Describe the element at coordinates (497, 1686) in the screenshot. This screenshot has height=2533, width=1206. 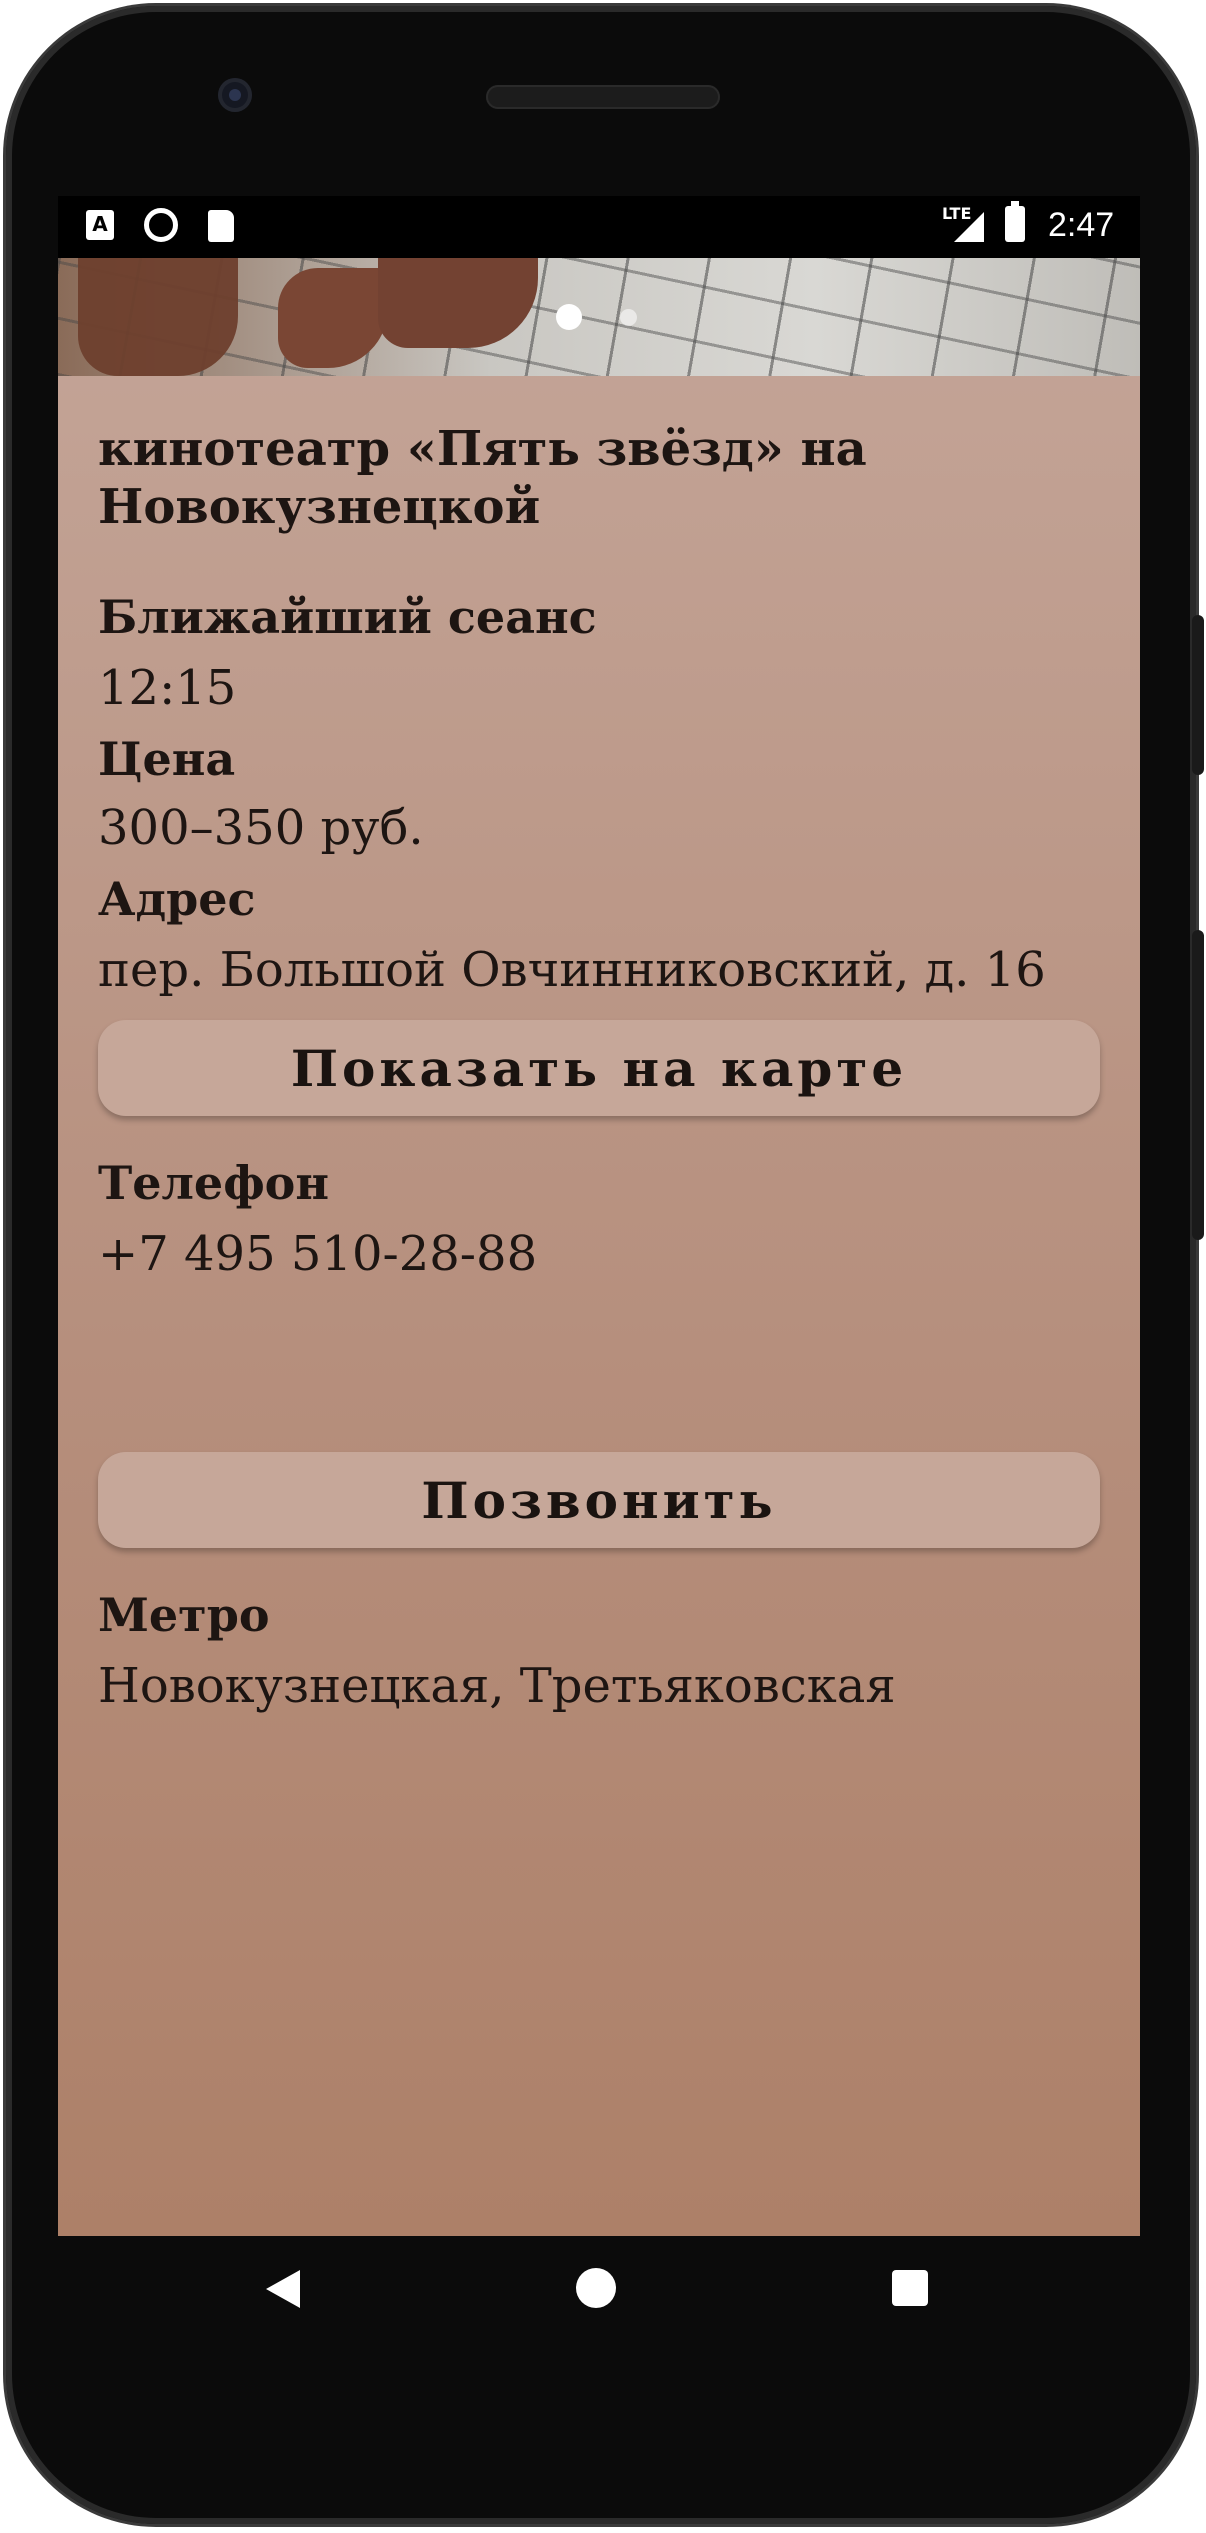
I see `metro-value: Новокузнецкая, Третьяковская` at that location.